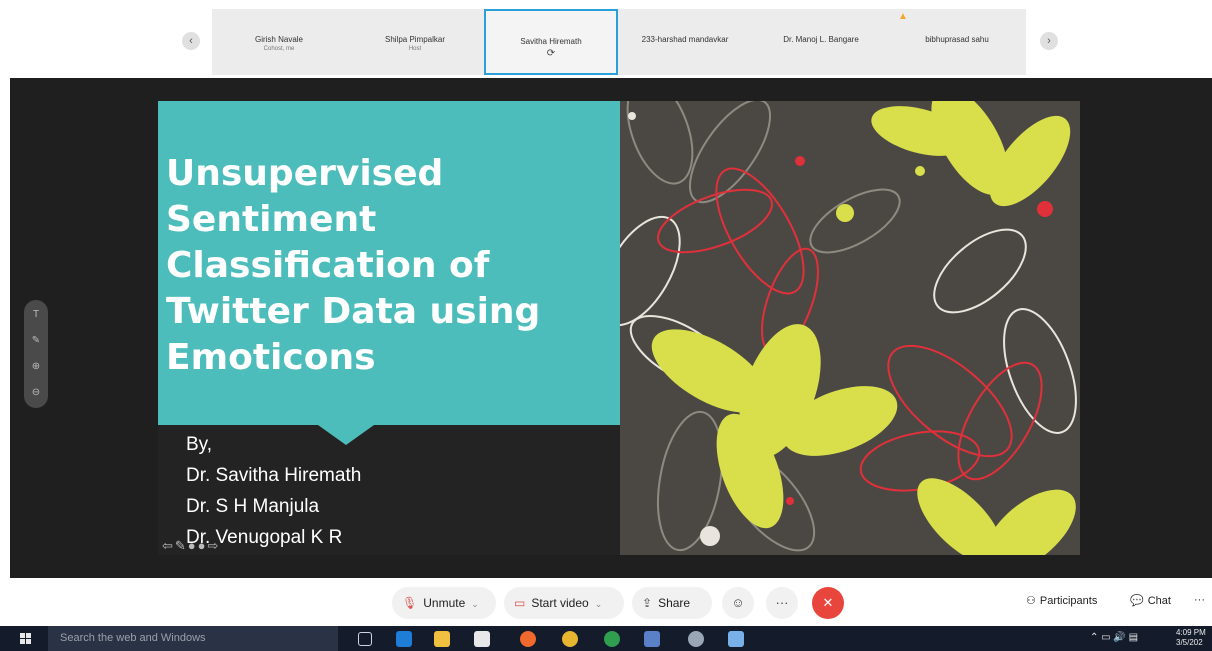  What do you see at coordinates (404, 639) in the screenshot?
I see `edge-browser-icon` at bounding box center [404, 639].